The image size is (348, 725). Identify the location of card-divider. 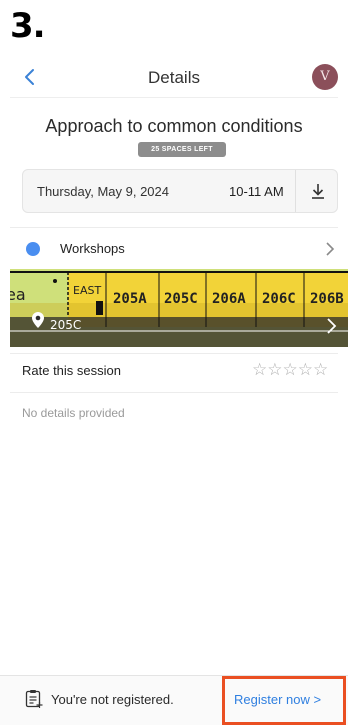
(295, 191).